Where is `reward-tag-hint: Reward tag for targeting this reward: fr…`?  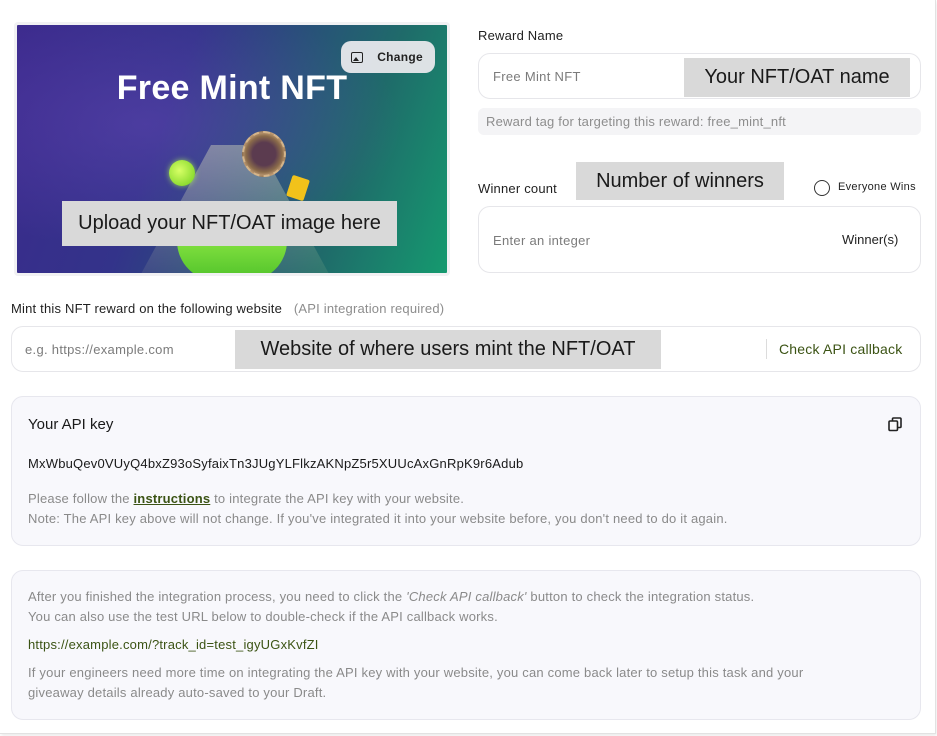 reward-tag-hint: Reward tag for targeting this reward: fr… is located at coordinates (699, 121).